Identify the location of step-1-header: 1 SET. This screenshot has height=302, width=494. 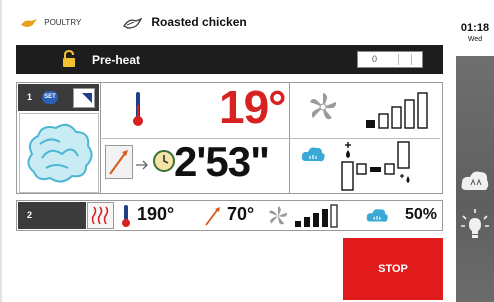
(58, 97).